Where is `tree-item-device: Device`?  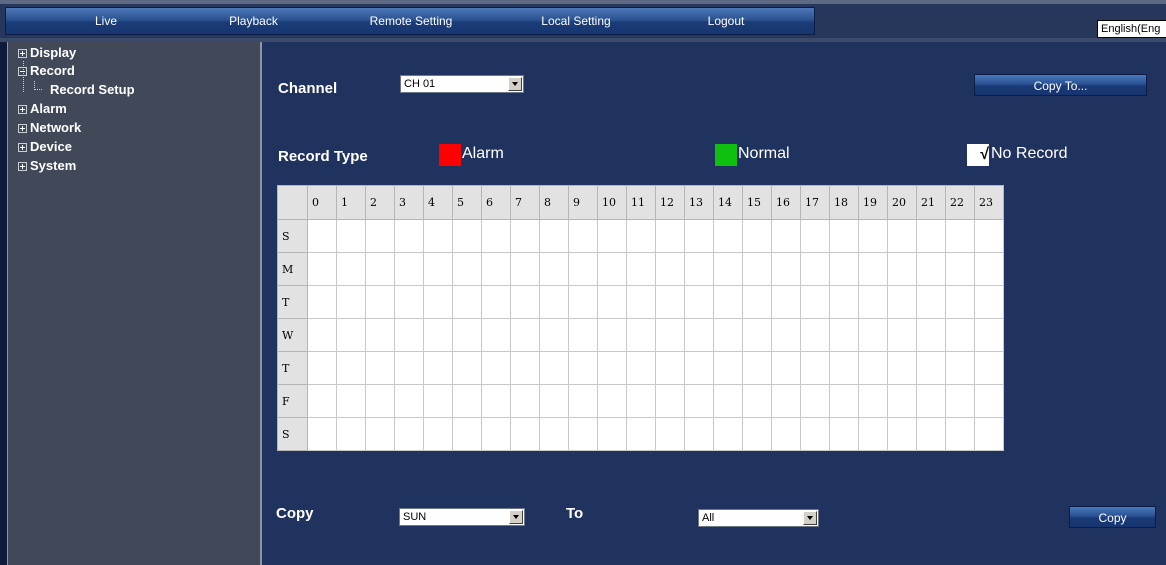 tree-item-device: Device is located at coordinates (45, 147).